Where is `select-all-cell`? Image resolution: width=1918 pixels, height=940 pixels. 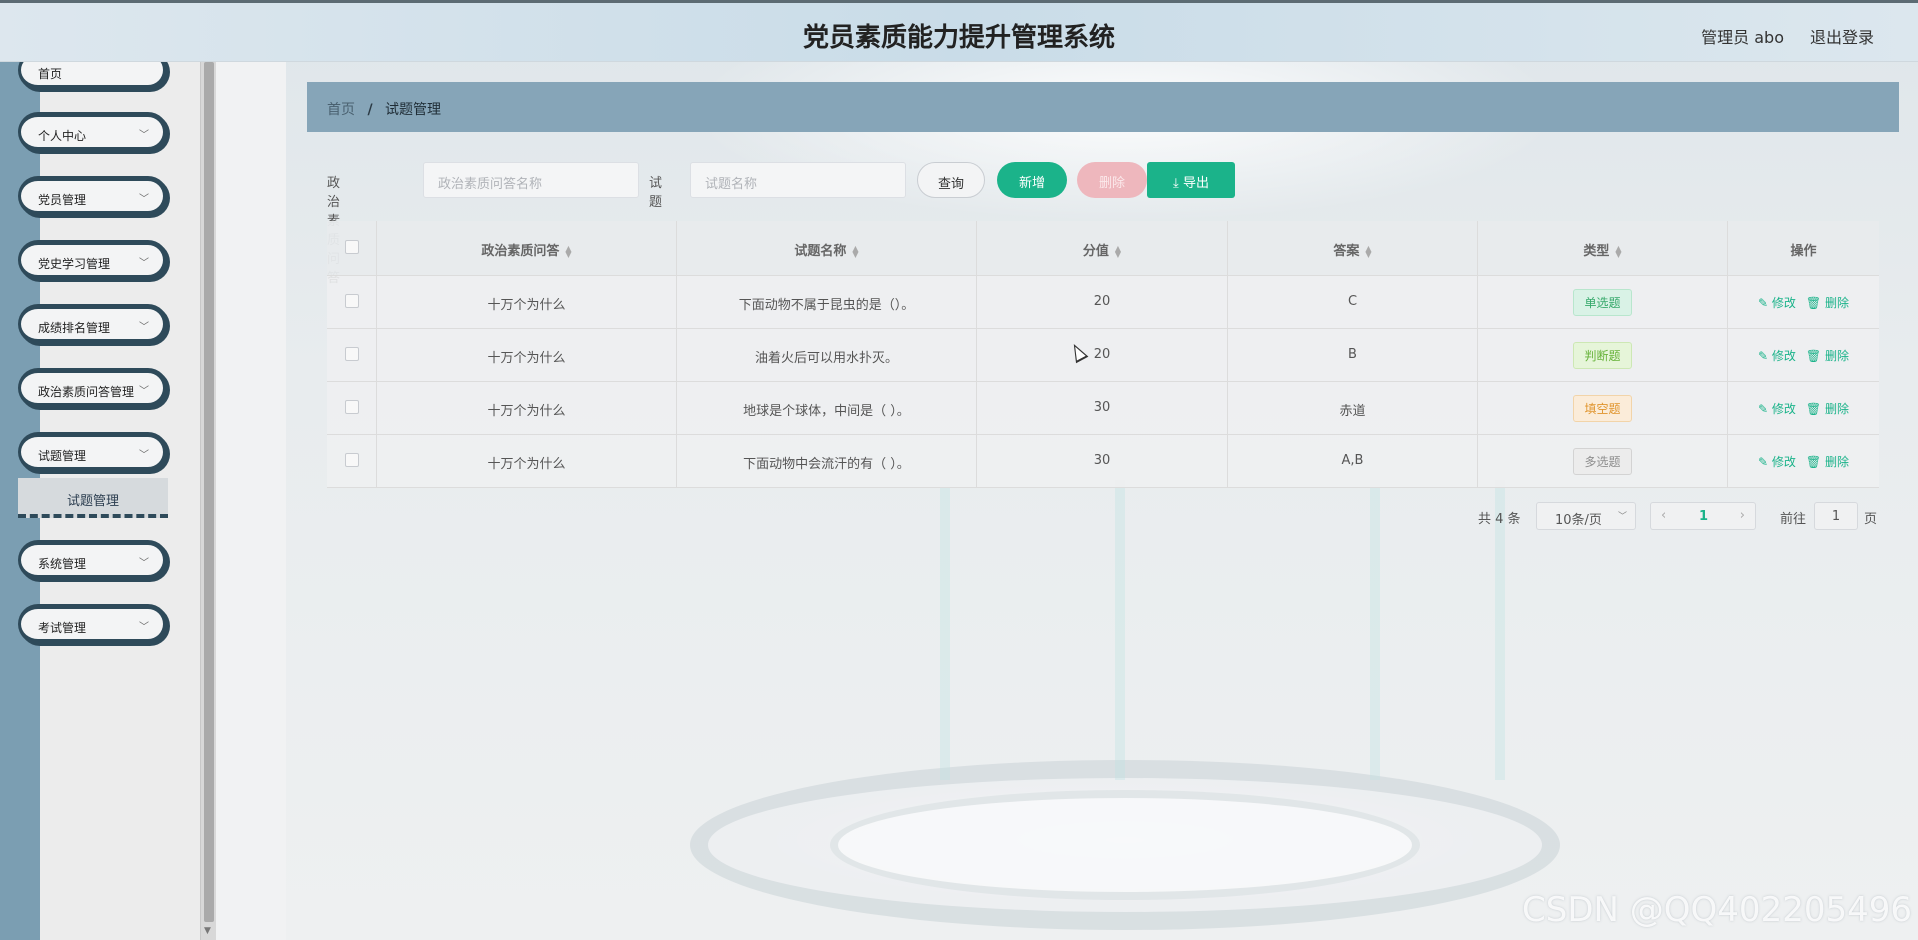
select-all-cell is located at coordinates (352, 248).